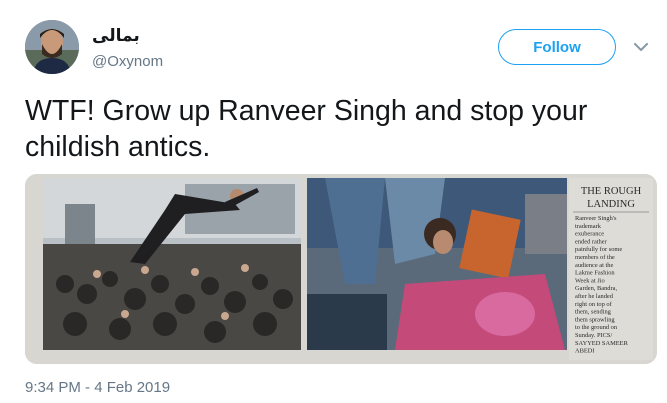  Describe the element at coordinates (590, 280) in the screenshot. I see `caption-line: Week at Jio` at that location.